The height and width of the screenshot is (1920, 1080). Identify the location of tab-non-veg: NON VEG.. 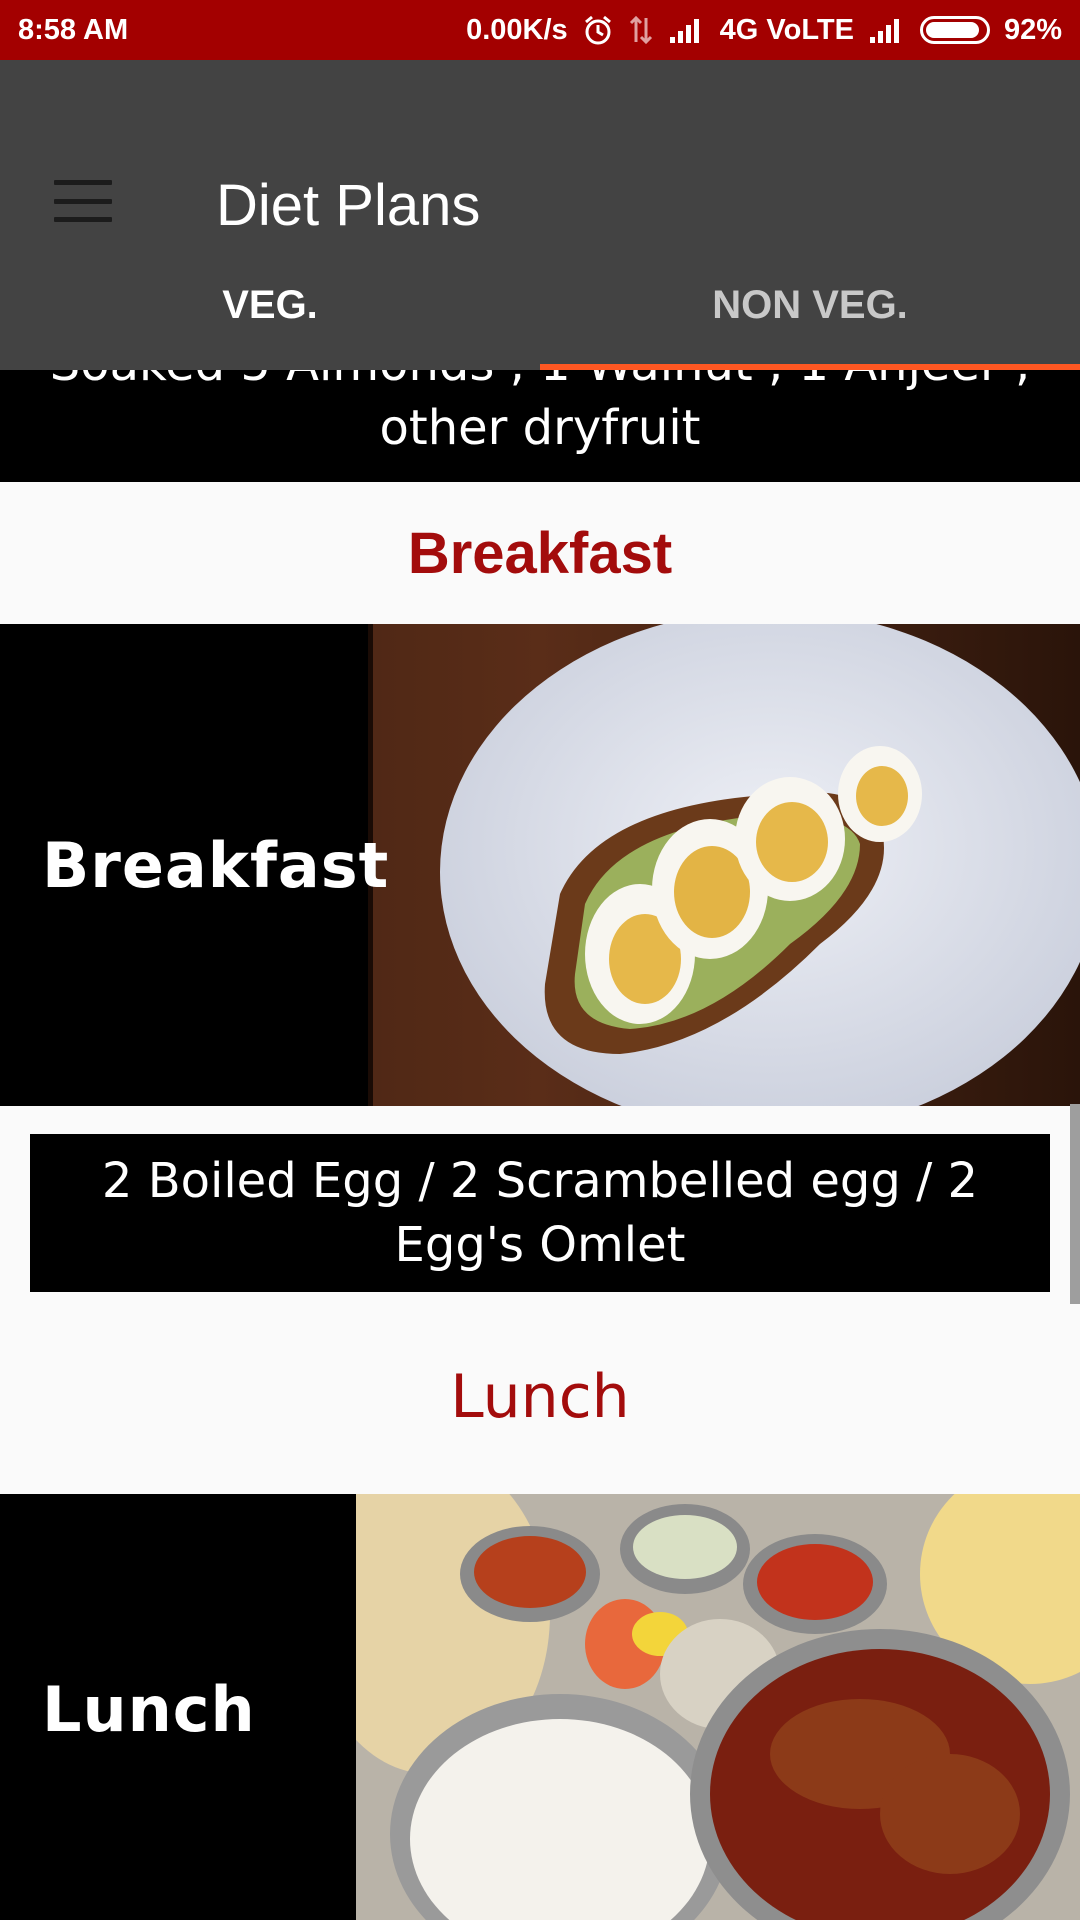
(810, 305).